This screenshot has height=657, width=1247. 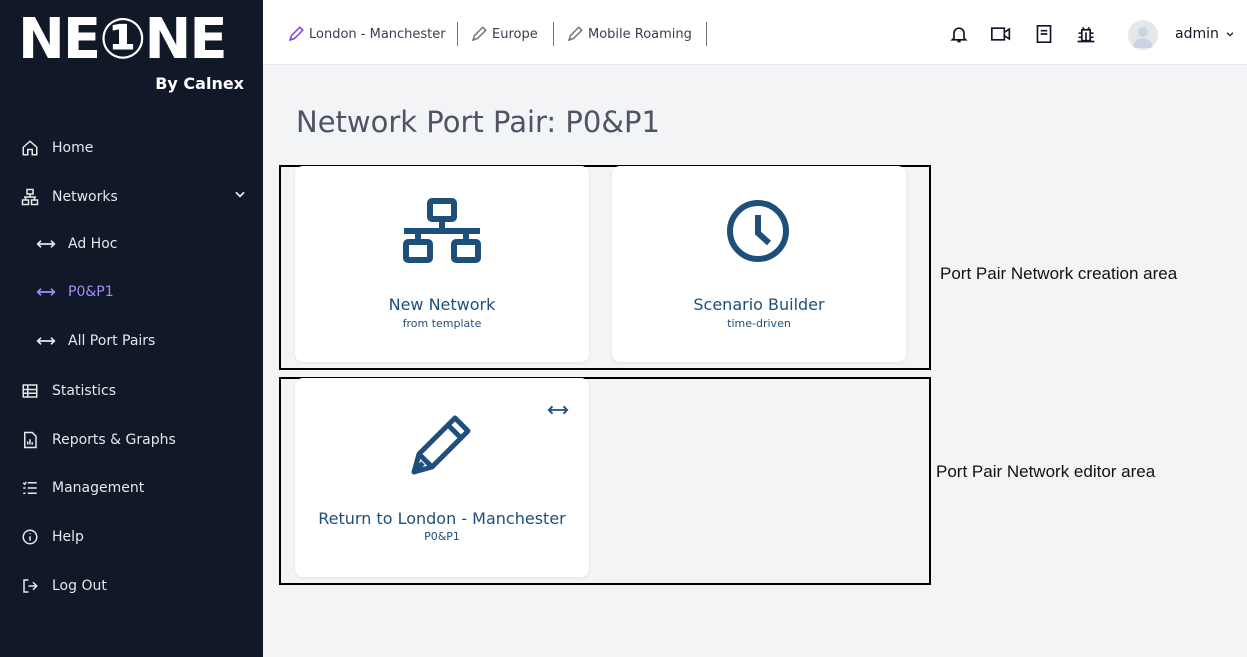 What do you see at coordinates (478, 122) in the screenshot?
I see `page-title: Network Port Pair: P0&P1` at bounding box center [478, 122].